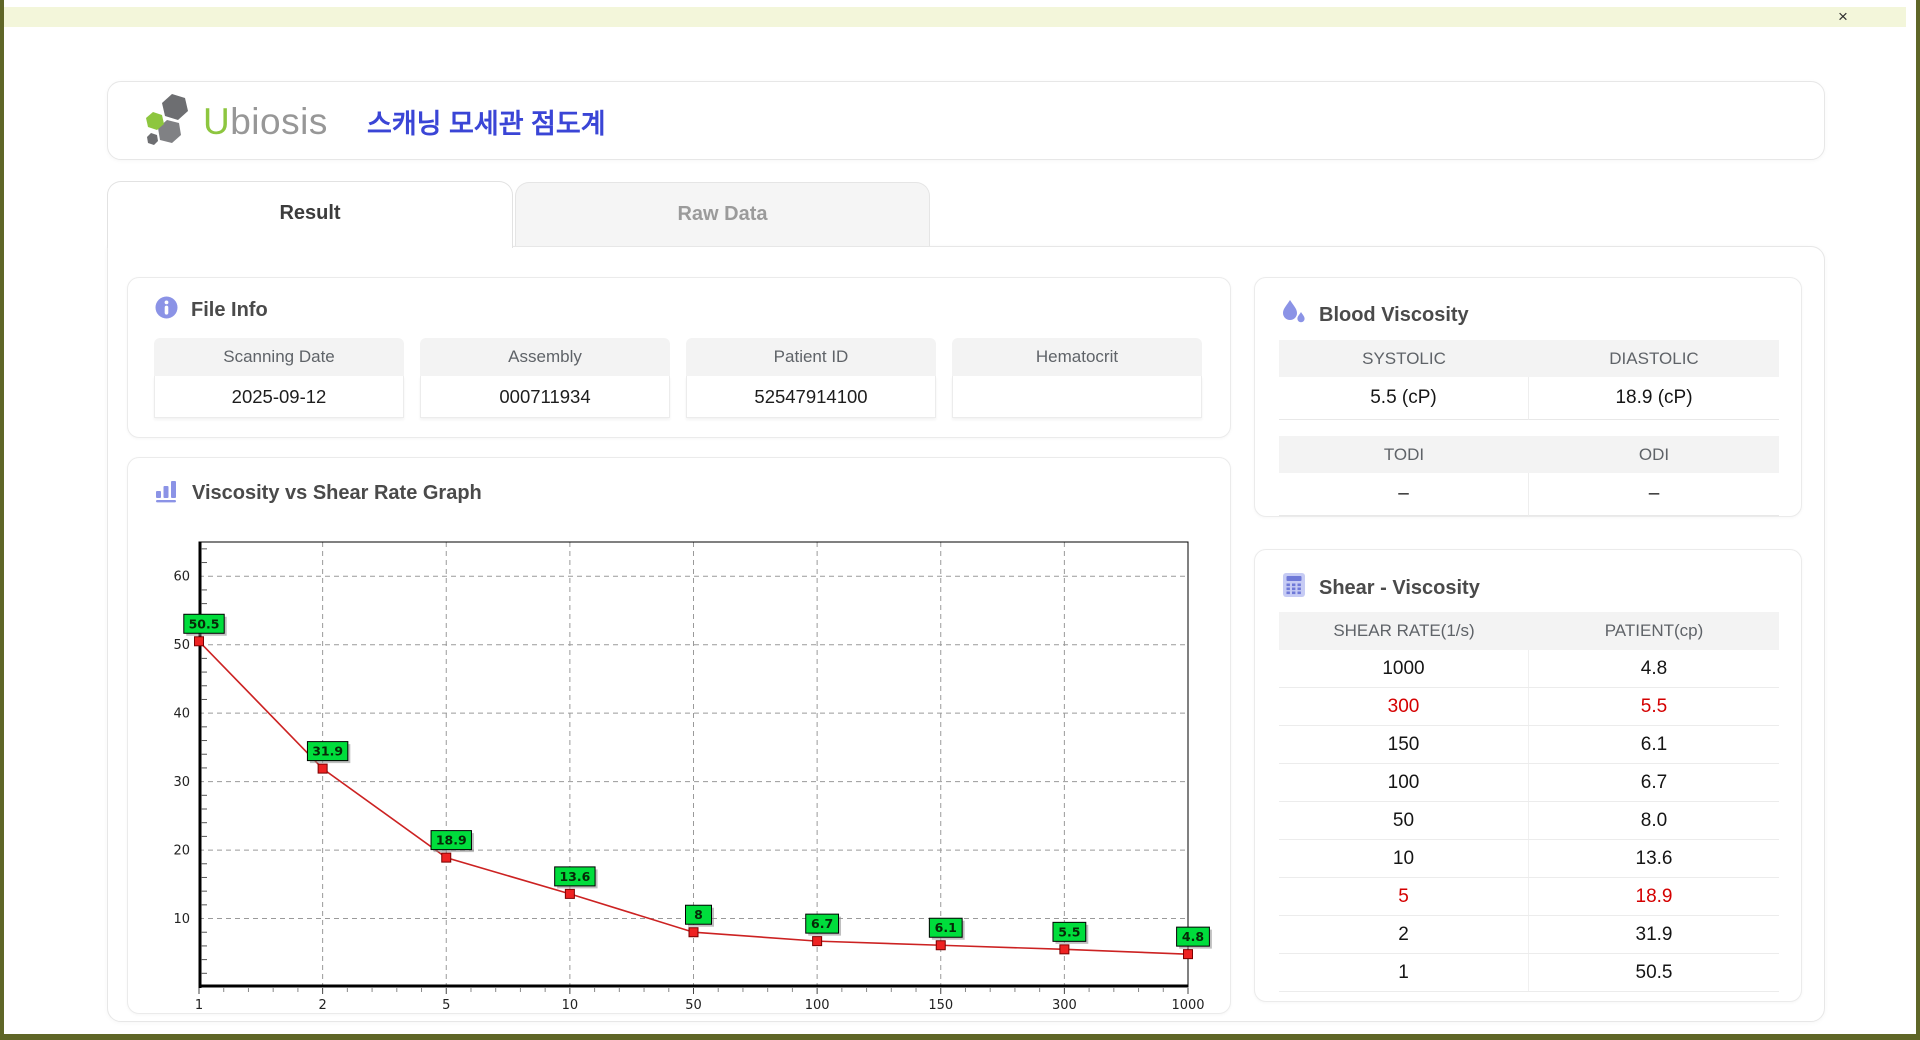 The width and height of the screenshot is (1920, 1040). I want to click on svg-text: 40, so click(181, 714).